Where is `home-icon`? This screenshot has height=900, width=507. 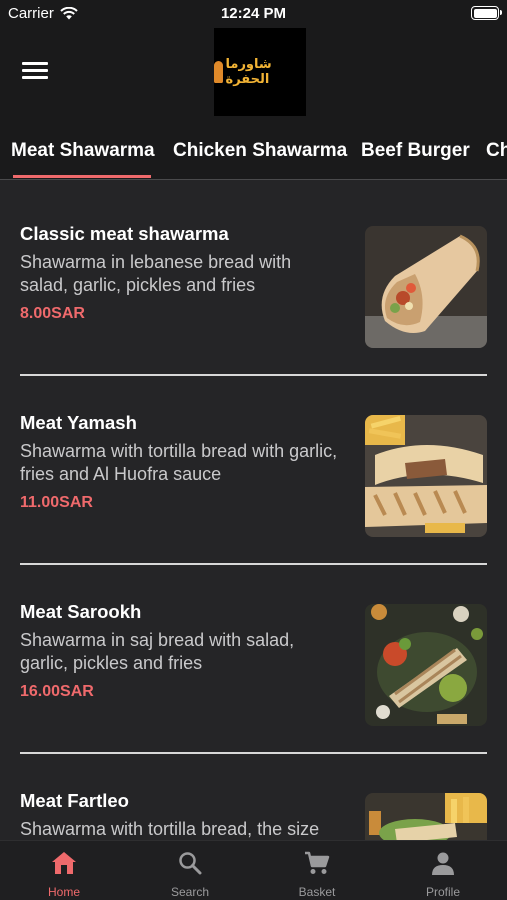 home-icon is located at coordinates (64, 863).